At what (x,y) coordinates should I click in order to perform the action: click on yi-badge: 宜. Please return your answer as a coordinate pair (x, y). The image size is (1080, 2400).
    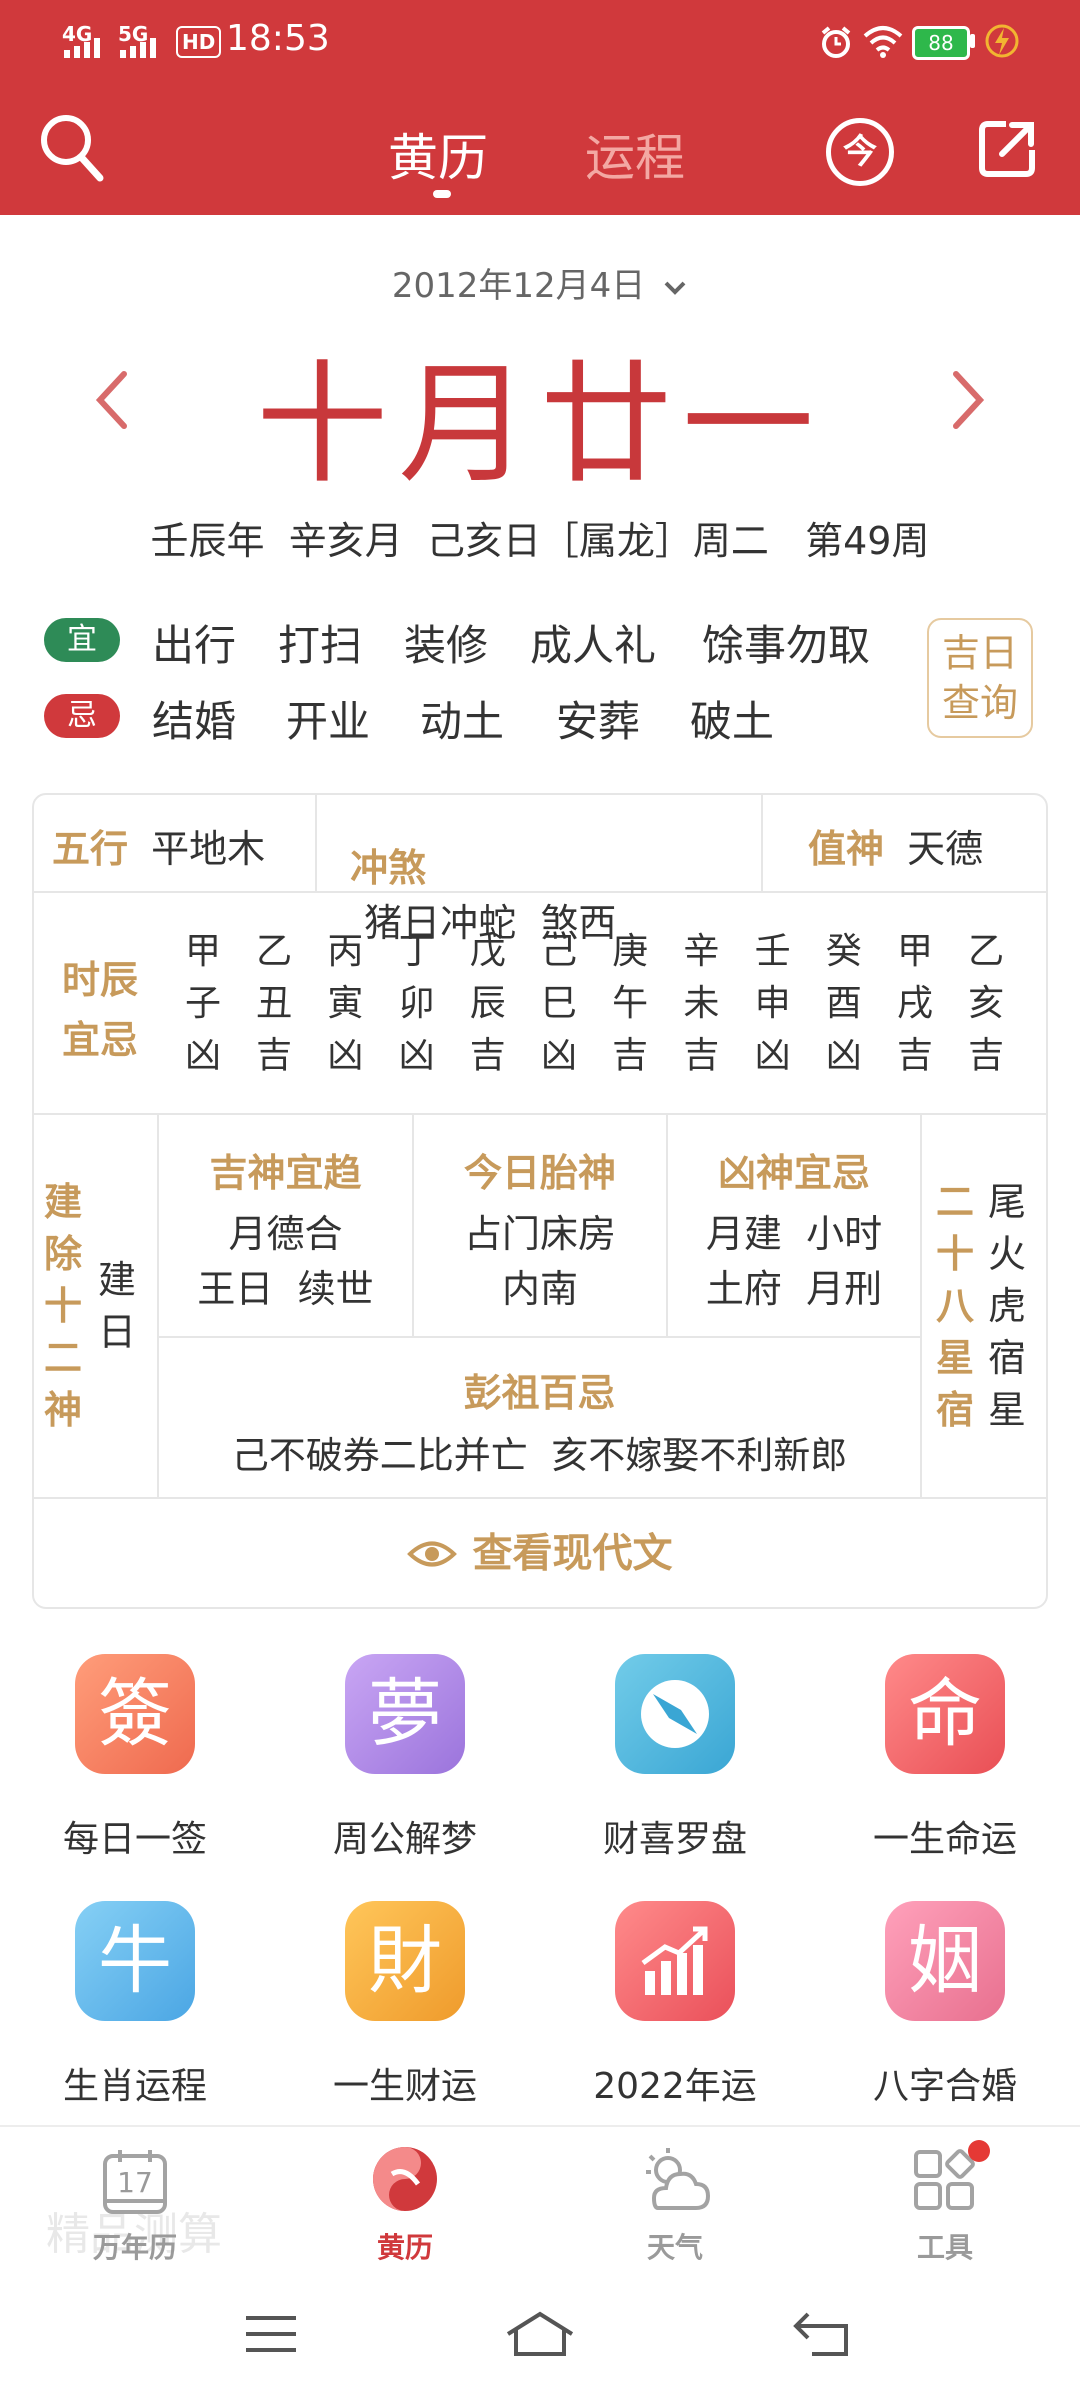
    Looking at the image, I should click on (82, 640).